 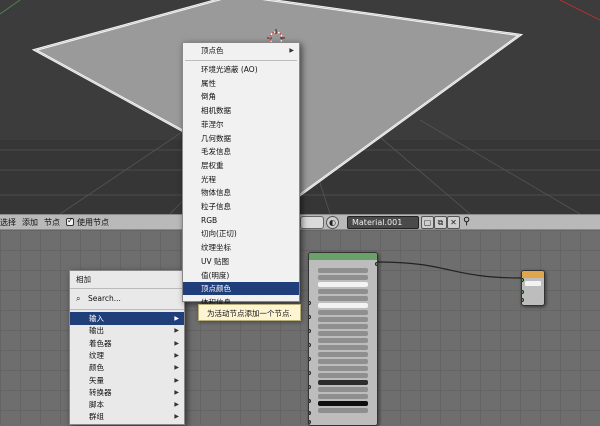 I want to click on input-menu-item: 相机数据, so click(x=241, y=110).